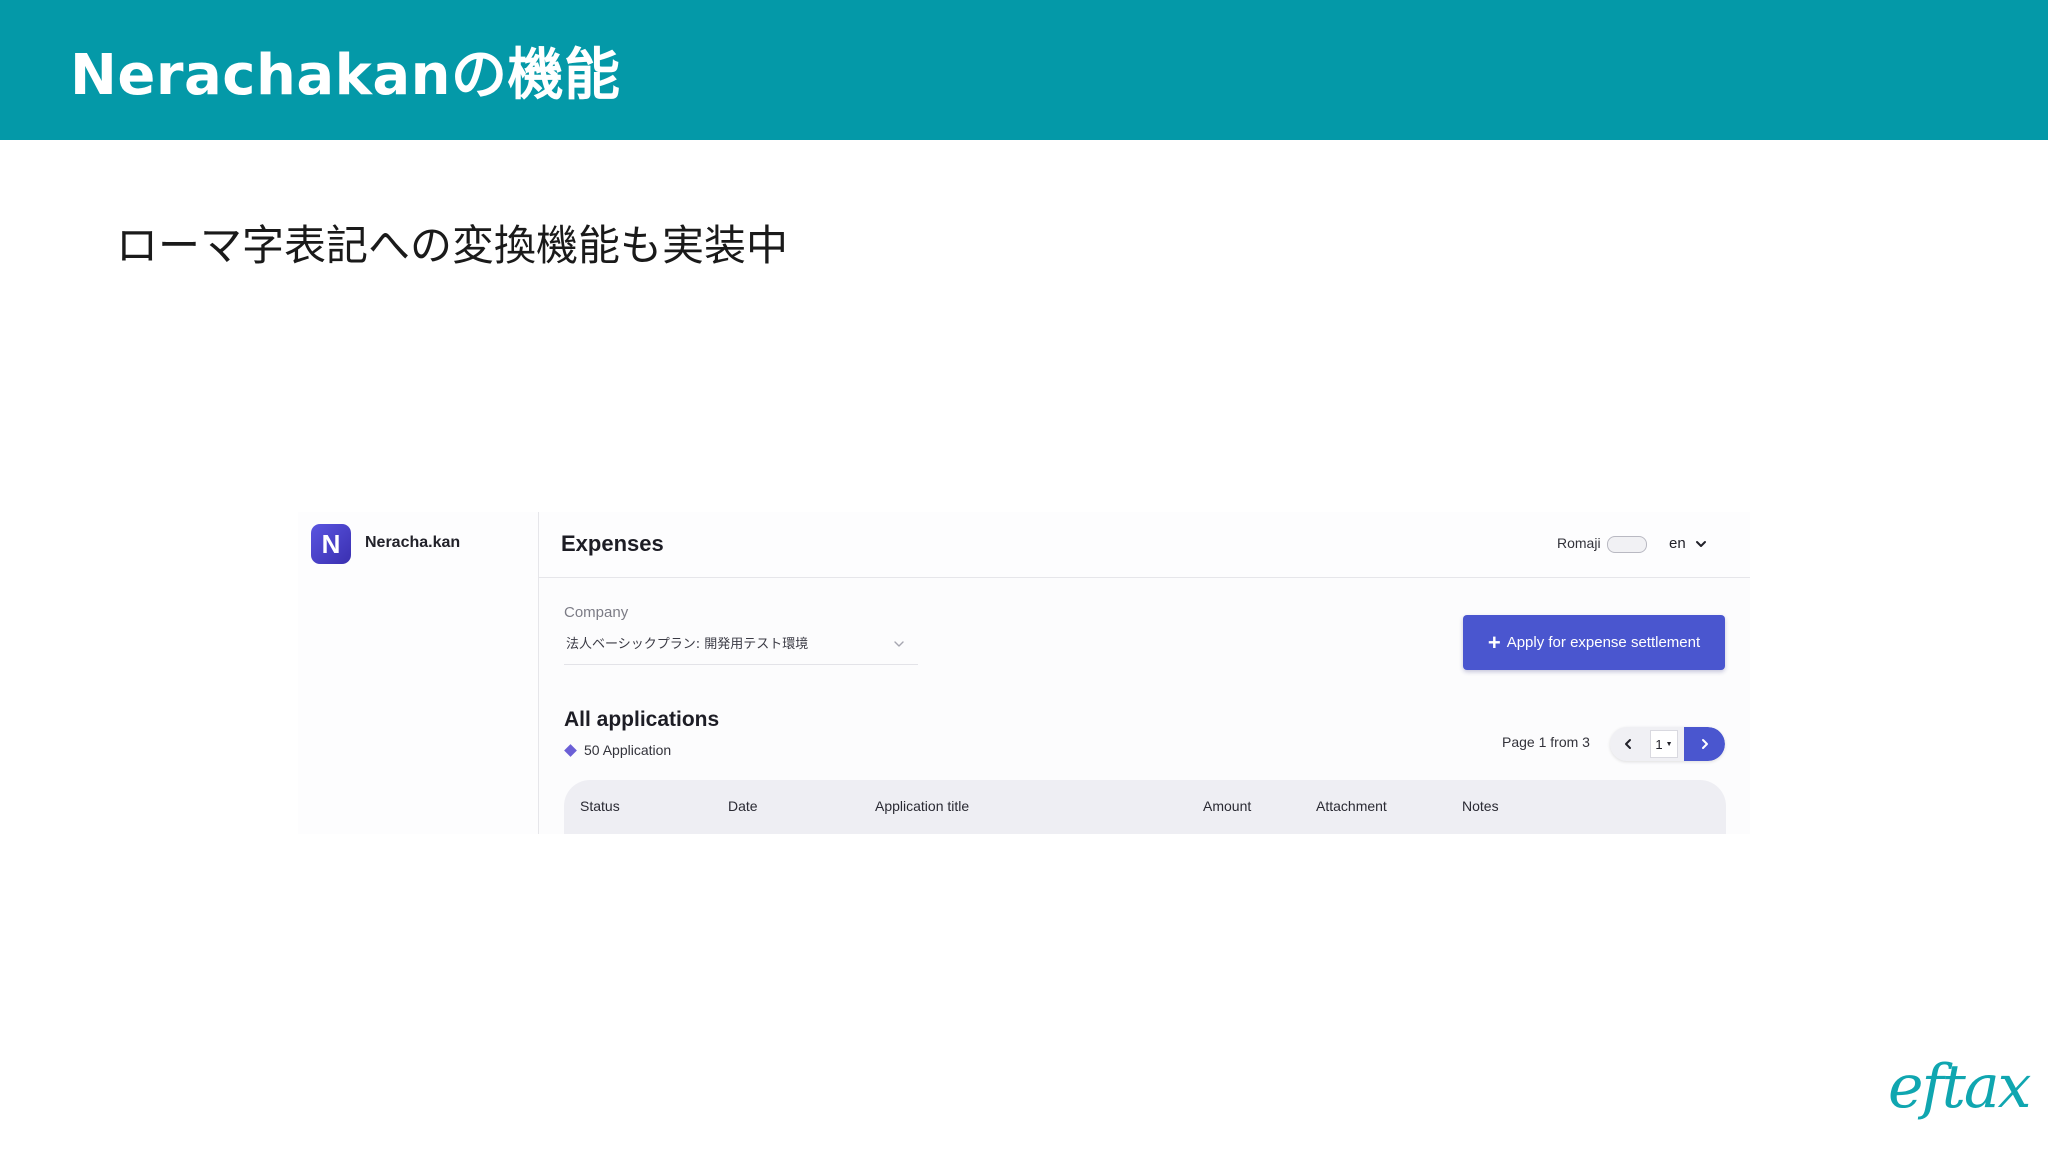  What do you see at coordinates (1603, 642) in the screenshot?
I see `apply-button-label: Apply for expense settlement` at bounding box center [1603, 642].